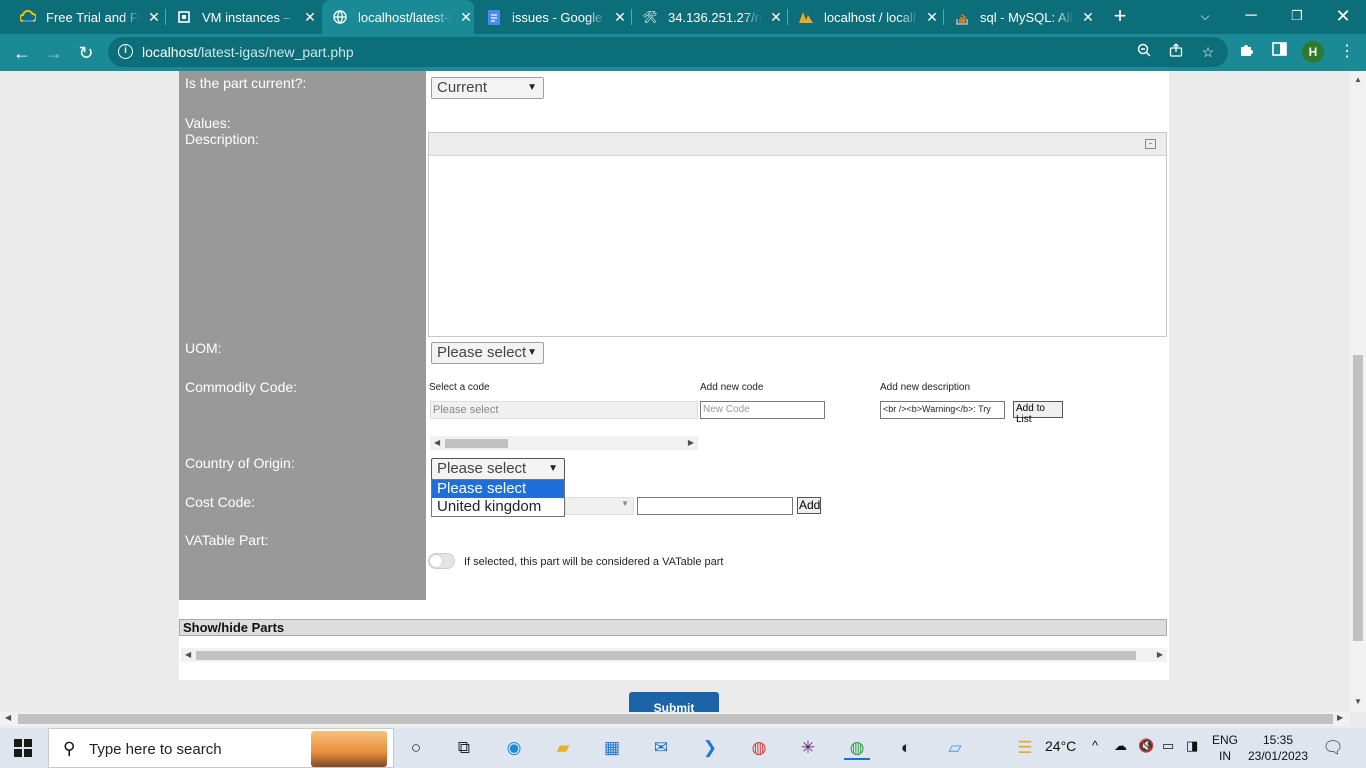 The width and height of the screenshot is (1366, 768). What do you see at coordinates (248, 52) in the screenshot?
I see `url-text: localhost/latest-igas/new_part.php` at bounding box center [248, 52].